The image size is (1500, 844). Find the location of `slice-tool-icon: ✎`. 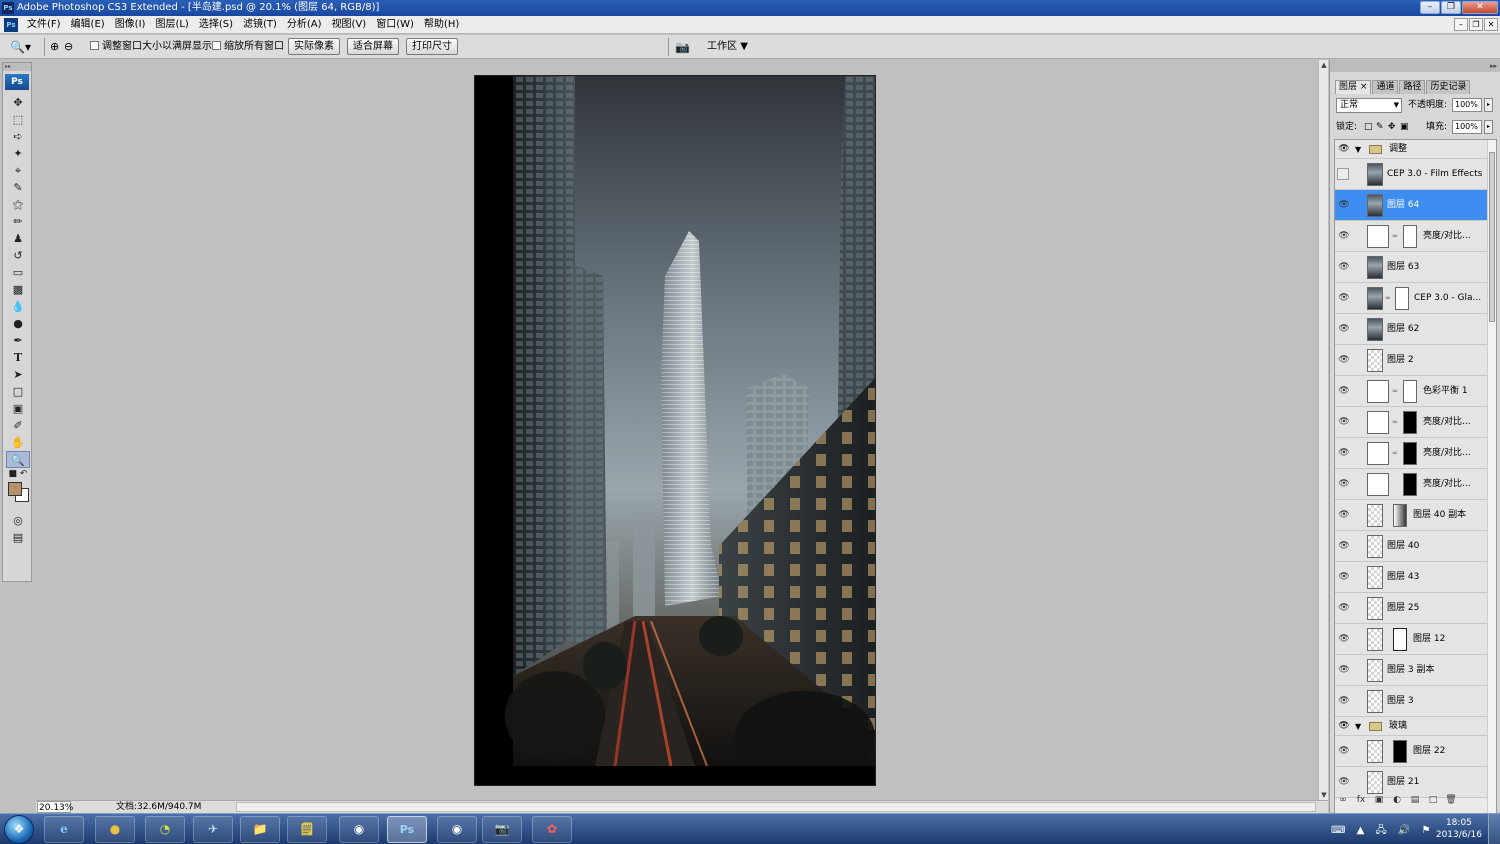

slice-tool-icon: ✎ is located at coordinates (18, 187).